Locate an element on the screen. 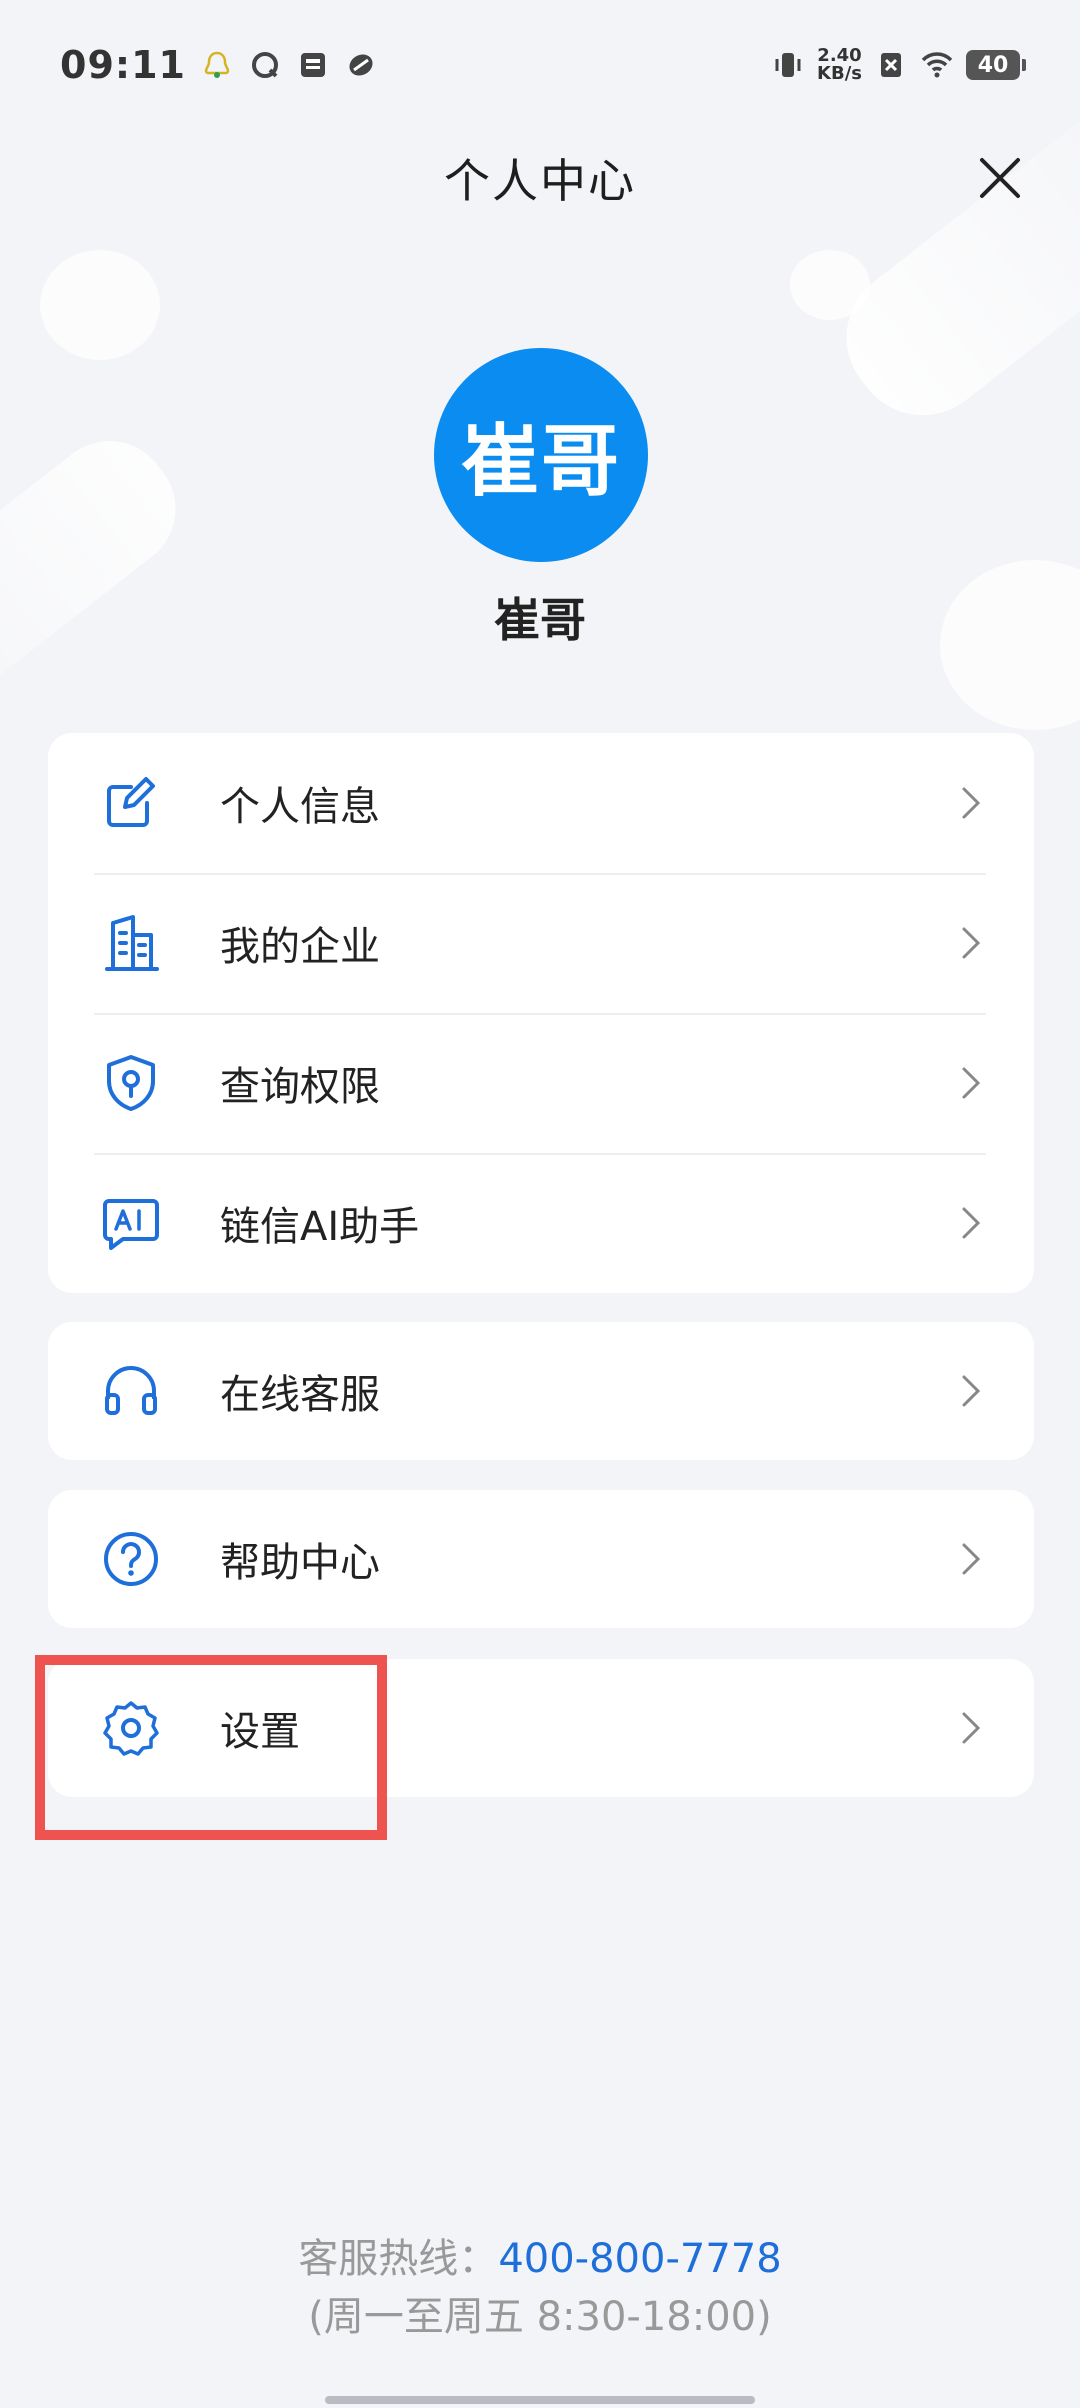 The height and width of the screenshot is (2408, 1080). menu-item-label: 我的企业 is located at coordinates (300, 947).